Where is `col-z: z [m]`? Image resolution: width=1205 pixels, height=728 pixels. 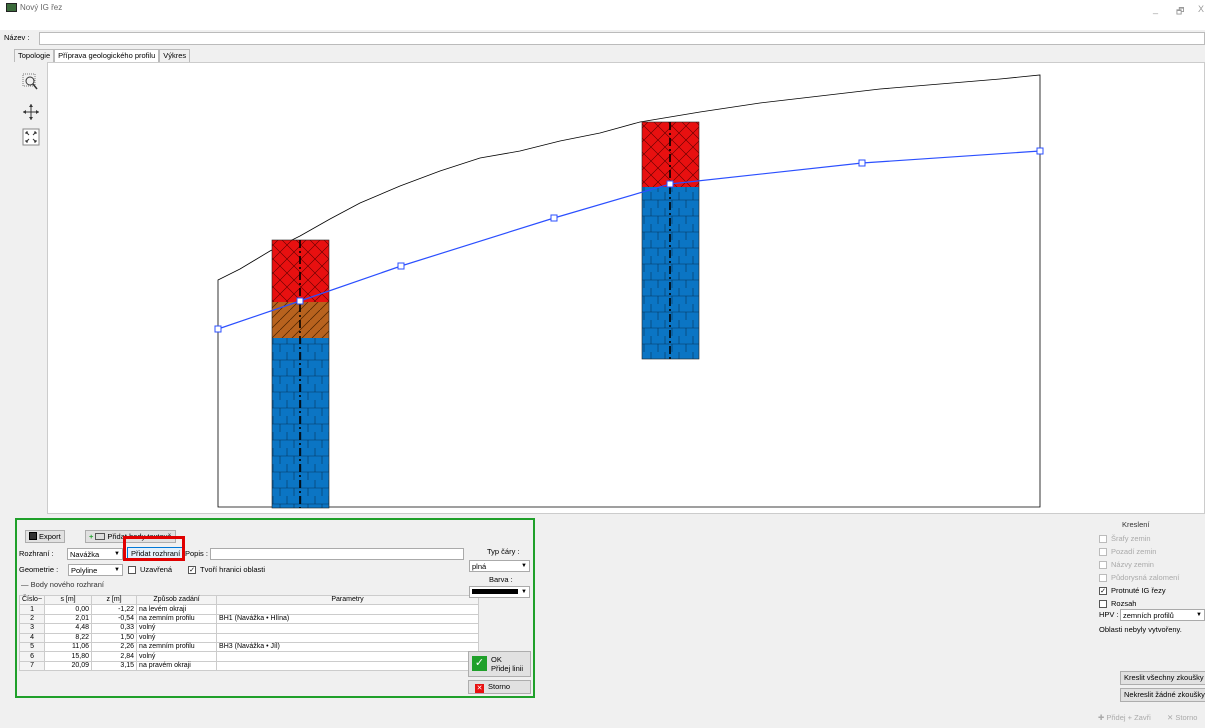
col-z: z [m] is located at coordinates (114, 600).